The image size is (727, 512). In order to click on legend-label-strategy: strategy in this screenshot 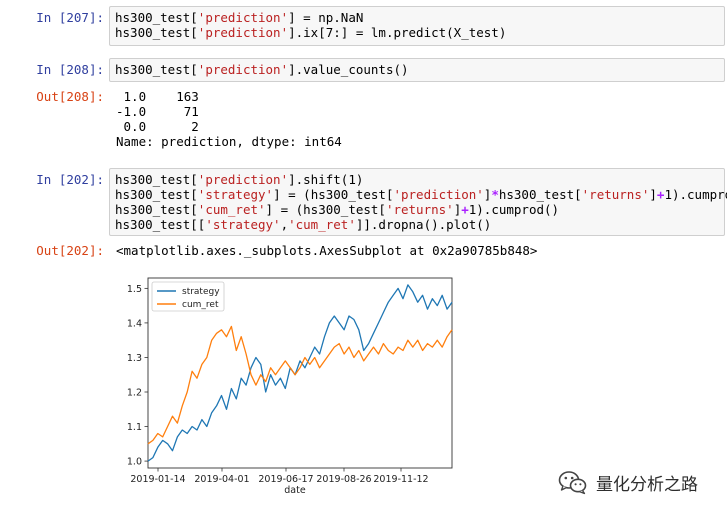, I will do `click(201, 292)`.